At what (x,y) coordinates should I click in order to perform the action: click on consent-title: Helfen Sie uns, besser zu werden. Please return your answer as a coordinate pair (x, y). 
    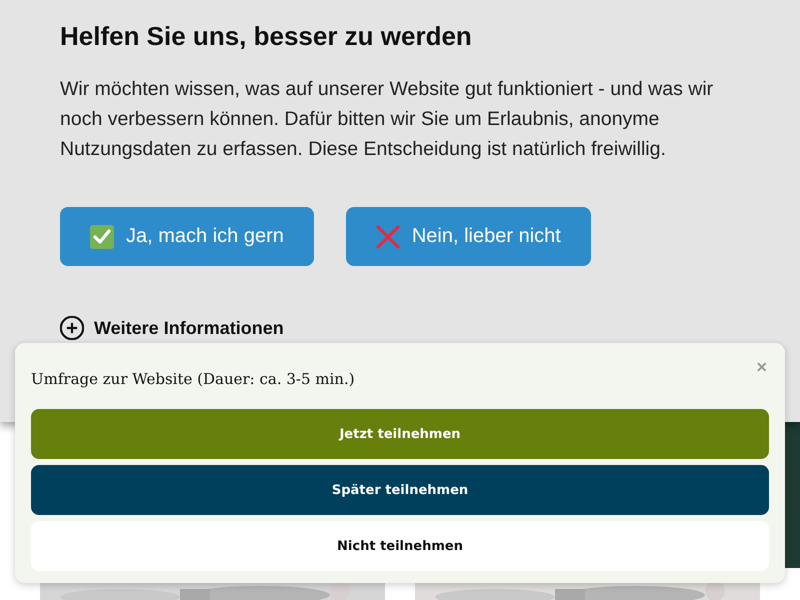
    Looking at the image, I should click on (266, 36).